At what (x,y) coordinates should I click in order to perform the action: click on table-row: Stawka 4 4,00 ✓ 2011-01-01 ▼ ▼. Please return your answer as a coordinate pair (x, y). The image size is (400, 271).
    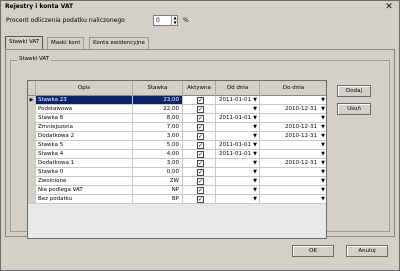
    Looking at the image, I should click on (177, 154).